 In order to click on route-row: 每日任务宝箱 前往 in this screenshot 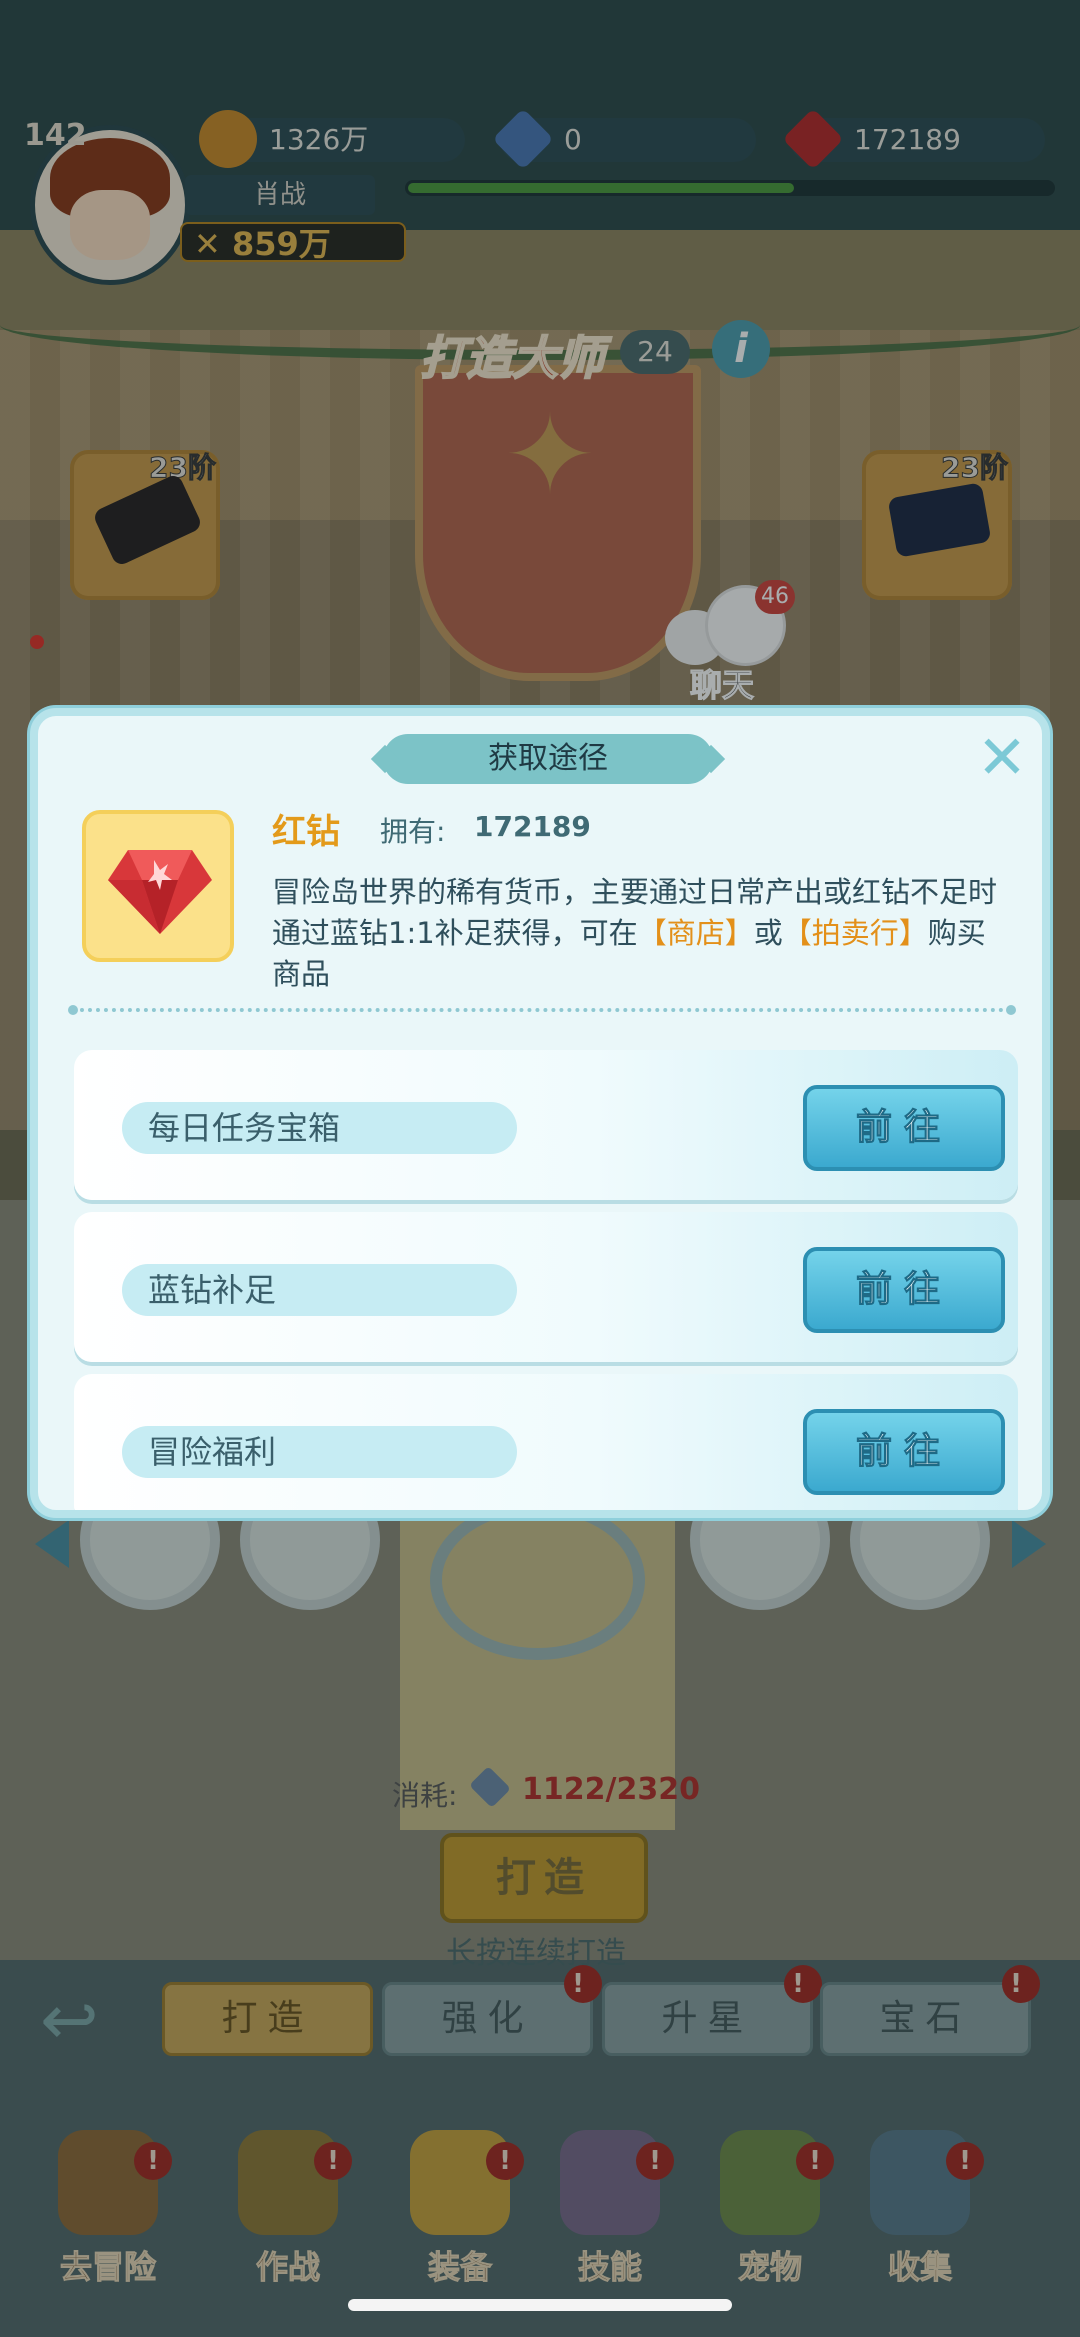, I will do `click(546, 1125)`.